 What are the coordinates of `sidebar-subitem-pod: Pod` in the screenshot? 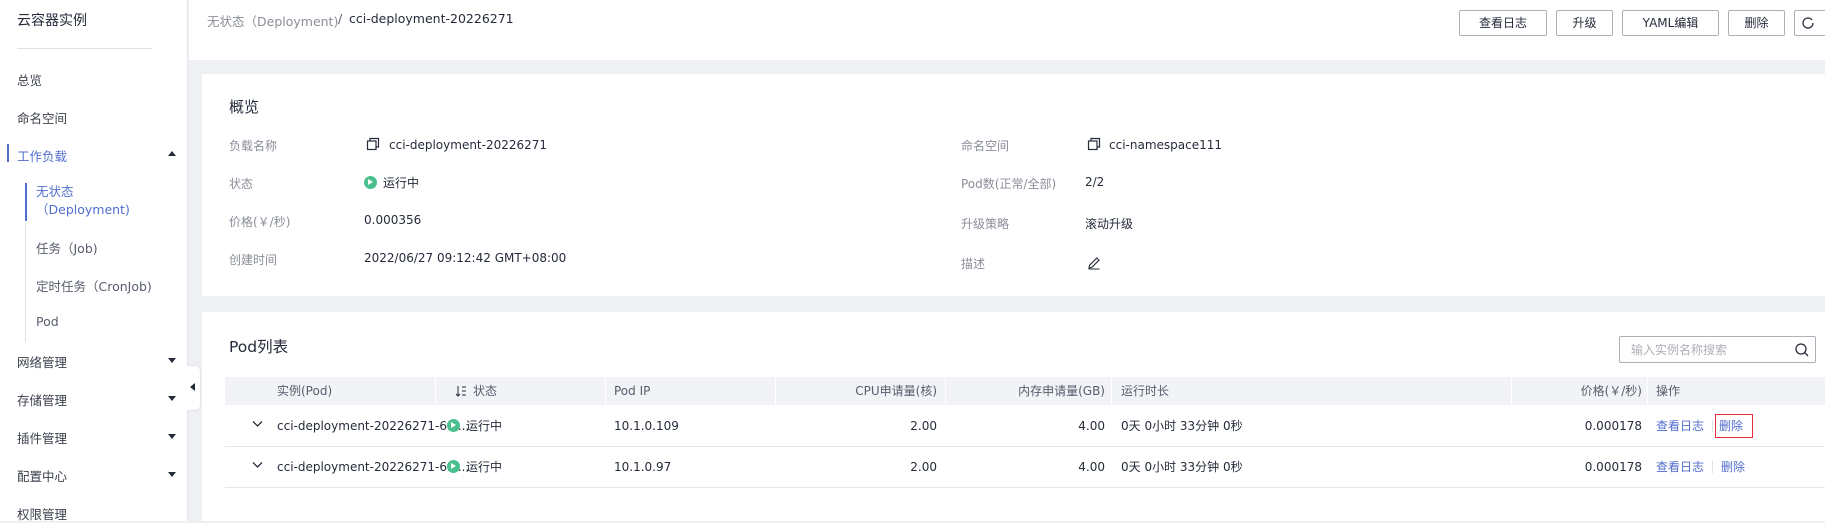 It's located at (47, 321).